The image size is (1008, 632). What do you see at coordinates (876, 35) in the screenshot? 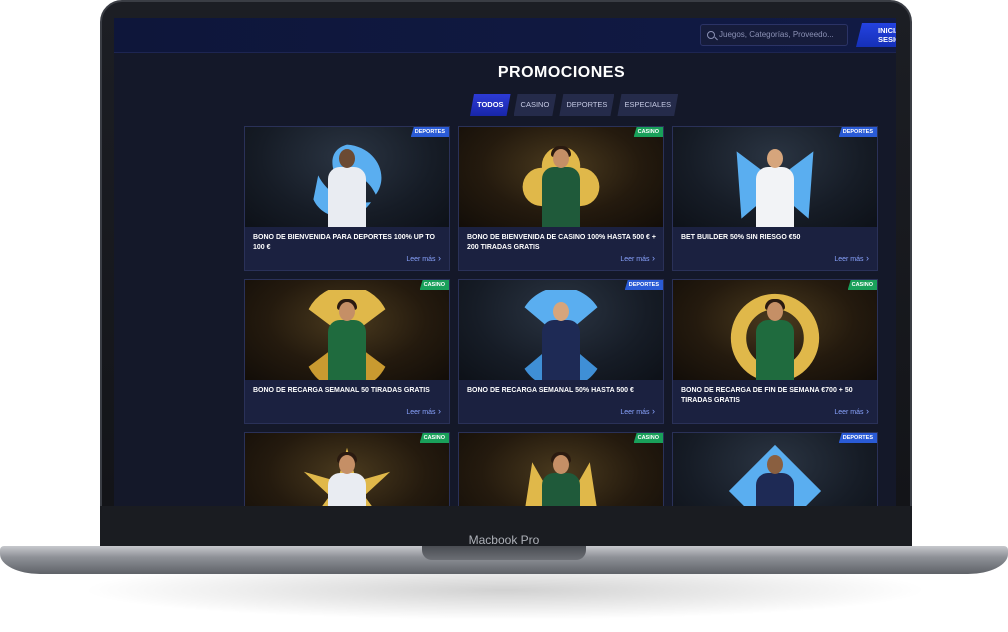
I see `login-button: INICIAR SESIÓN` at bounding box center [876, 35].